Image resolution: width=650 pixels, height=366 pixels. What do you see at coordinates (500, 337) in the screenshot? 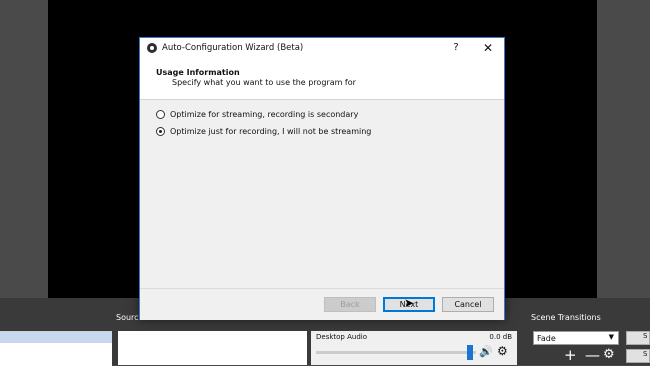
I see `mixer-level: 0.0 dB` at bounding box center [500, 337].